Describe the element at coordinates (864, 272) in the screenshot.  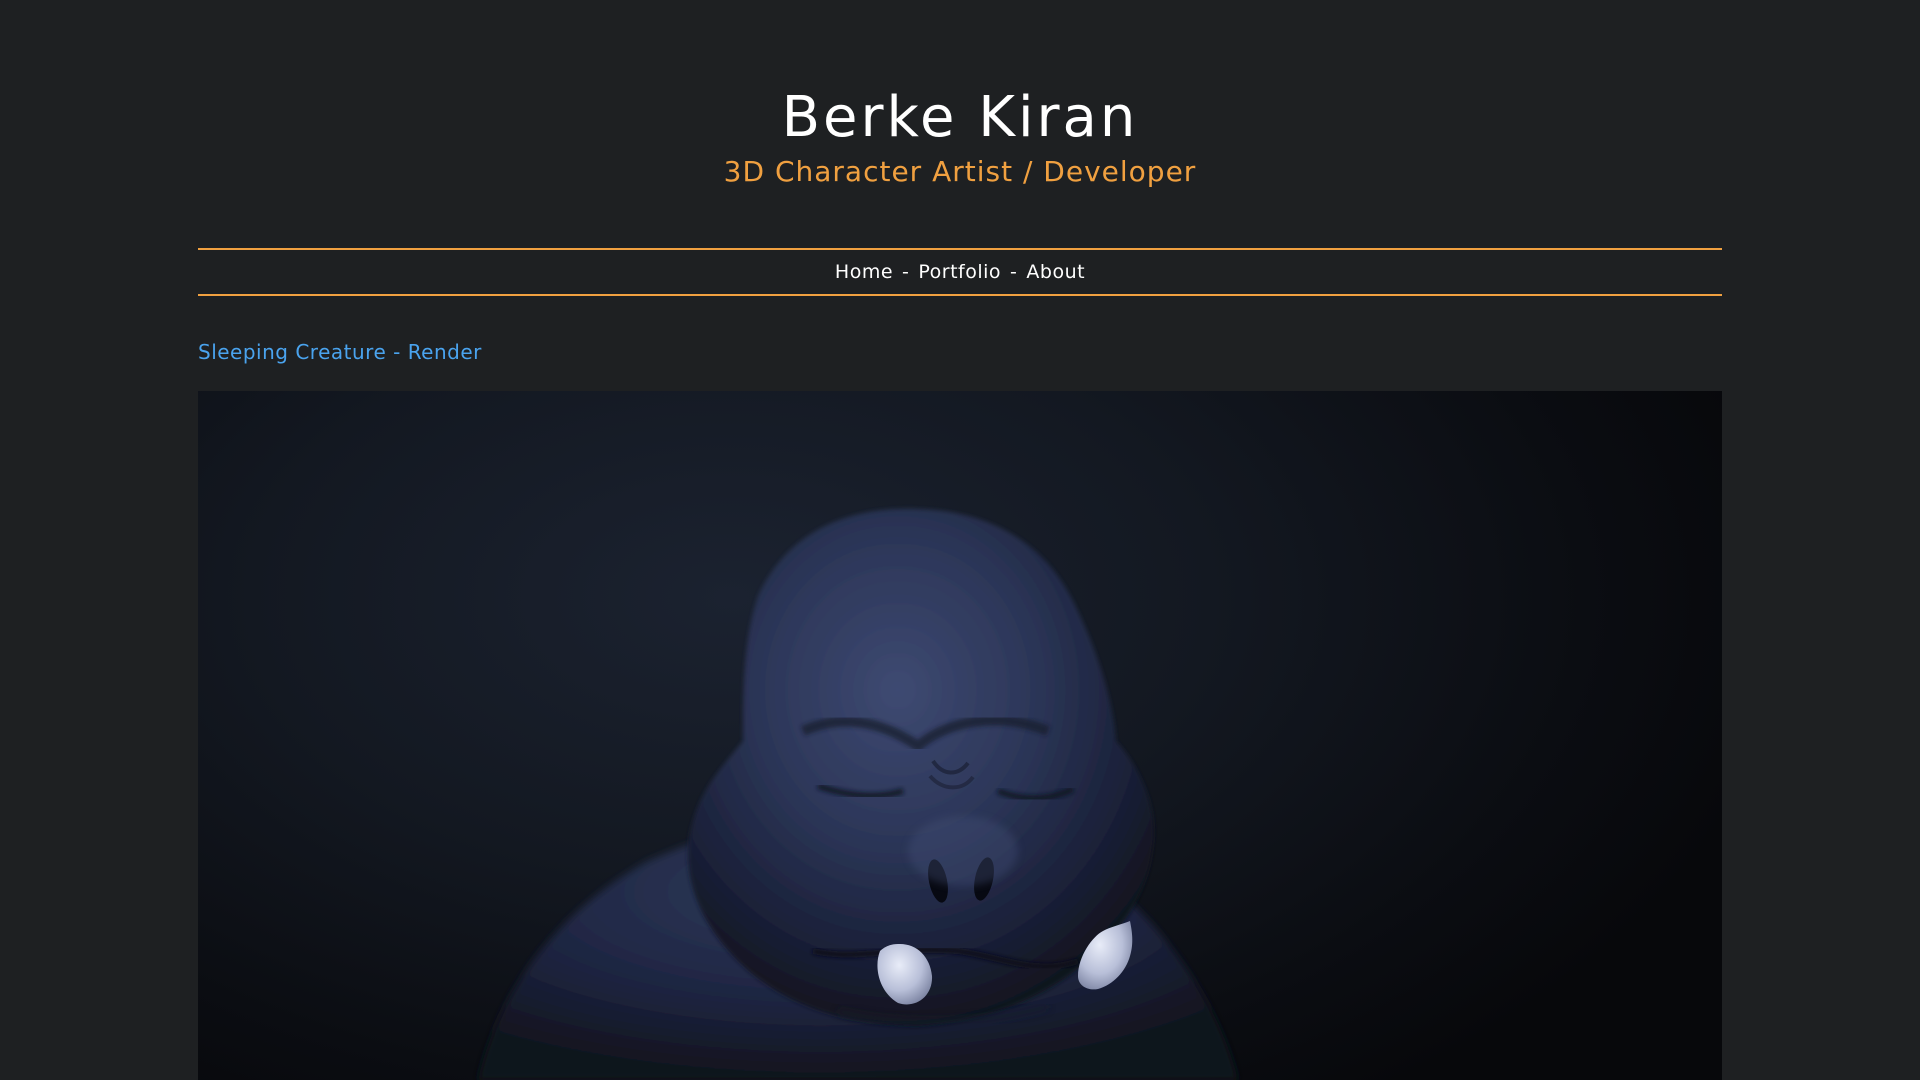
I see `nav-item-home: Home` at that location.